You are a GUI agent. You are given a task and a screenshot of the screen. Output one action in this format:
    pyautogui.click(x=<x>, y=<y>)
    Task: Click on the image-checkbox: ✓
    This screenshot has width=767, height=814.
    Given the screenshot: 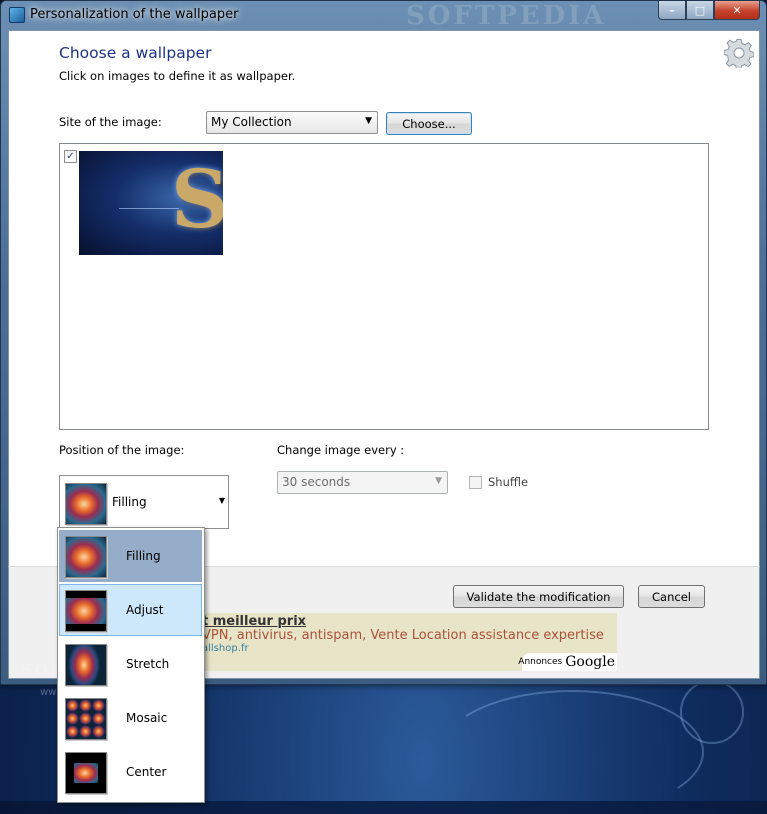 What is the action you would take?
    pyautogui.click(x=70, y=156)
    